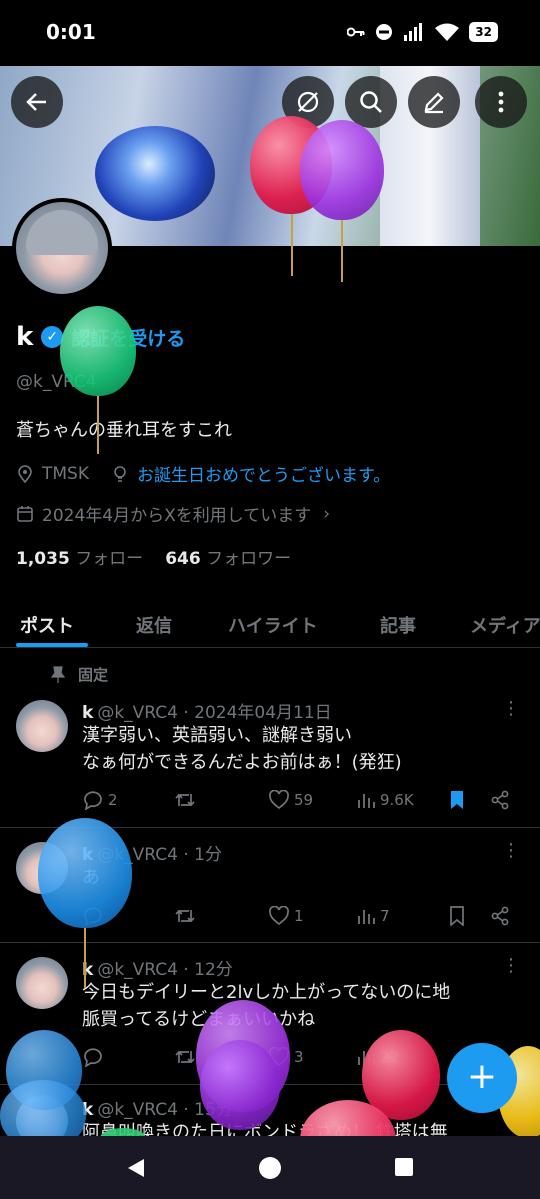 The height and width of the screenshot is (1199, 540). Describe the element at coordinates (242, 762) in the screenshot. I see `post-line: なぁ何ができるんだよお前はぁ！(発狂)` at that location.